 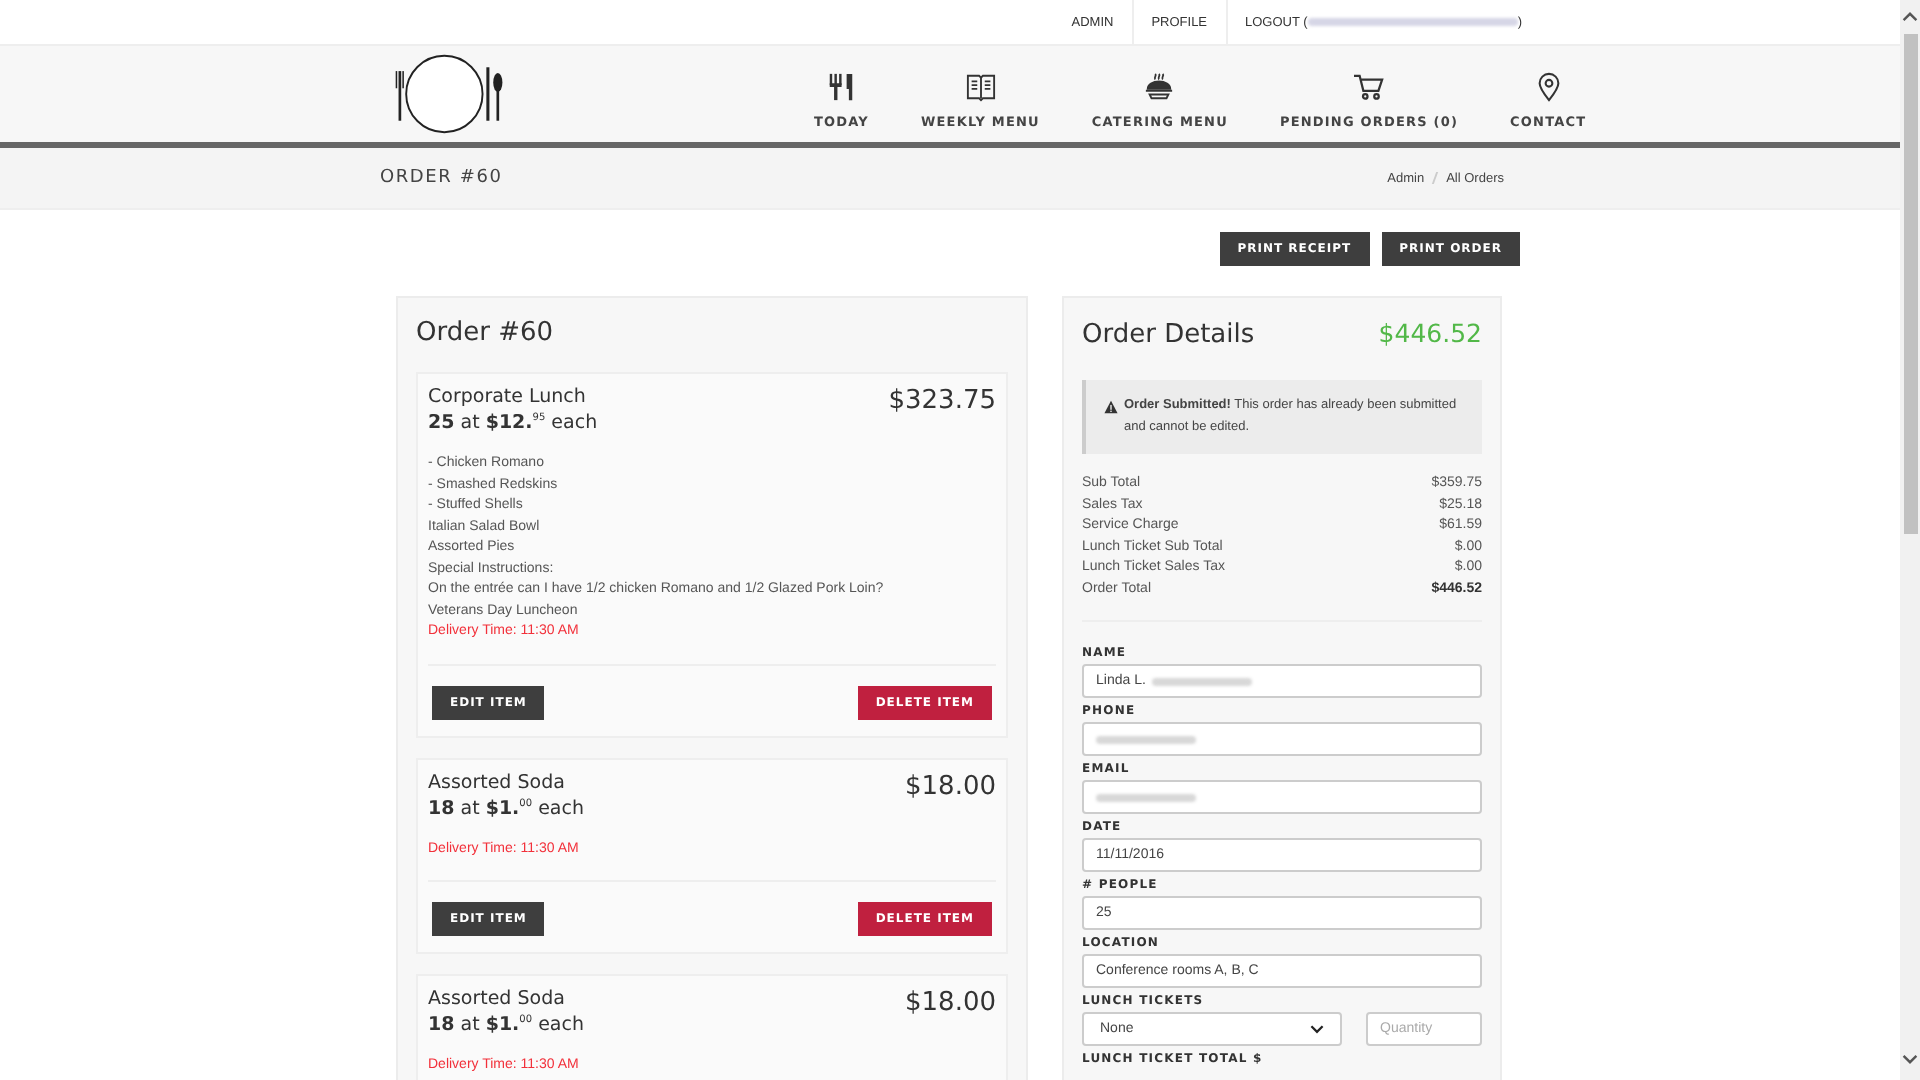 What do you see at coordinates (441, 178) in the screenshot?
I see `page-title: ORDER #60` at bounding box center [441, 178].